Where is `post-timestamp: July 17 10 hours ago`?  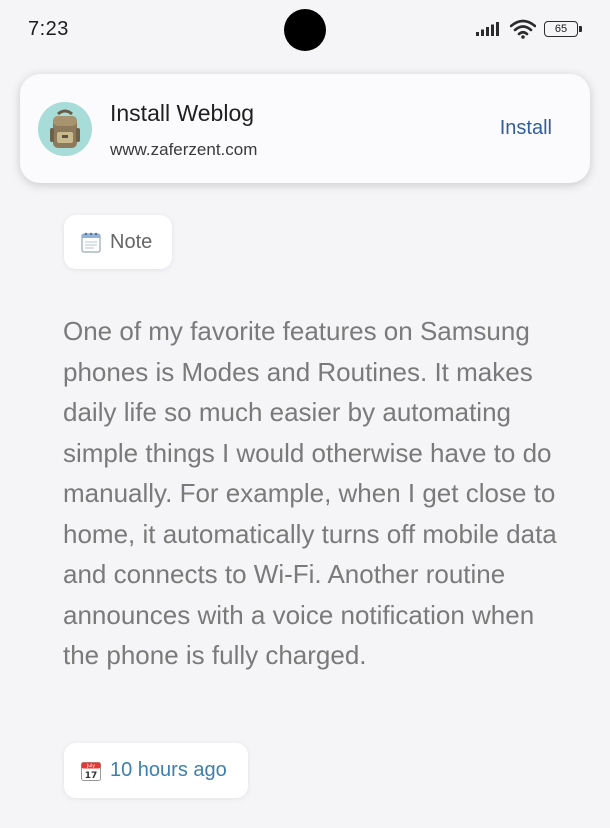
post-timestamp: July 17 10 hours ago is located at coordinates (156, 770).